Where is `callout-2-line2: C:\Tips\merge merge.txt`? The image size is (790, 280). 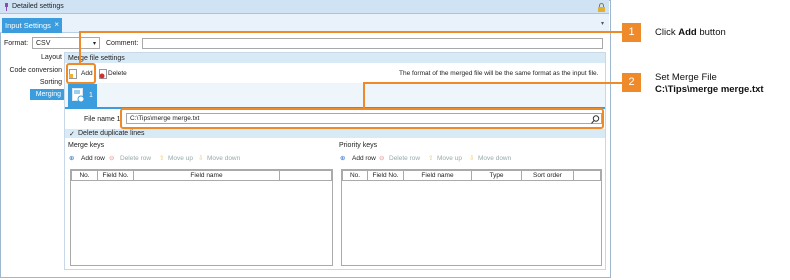 callout-2-line2: C:\Tips\merge merge.txt is located at coordinates (709, 89).